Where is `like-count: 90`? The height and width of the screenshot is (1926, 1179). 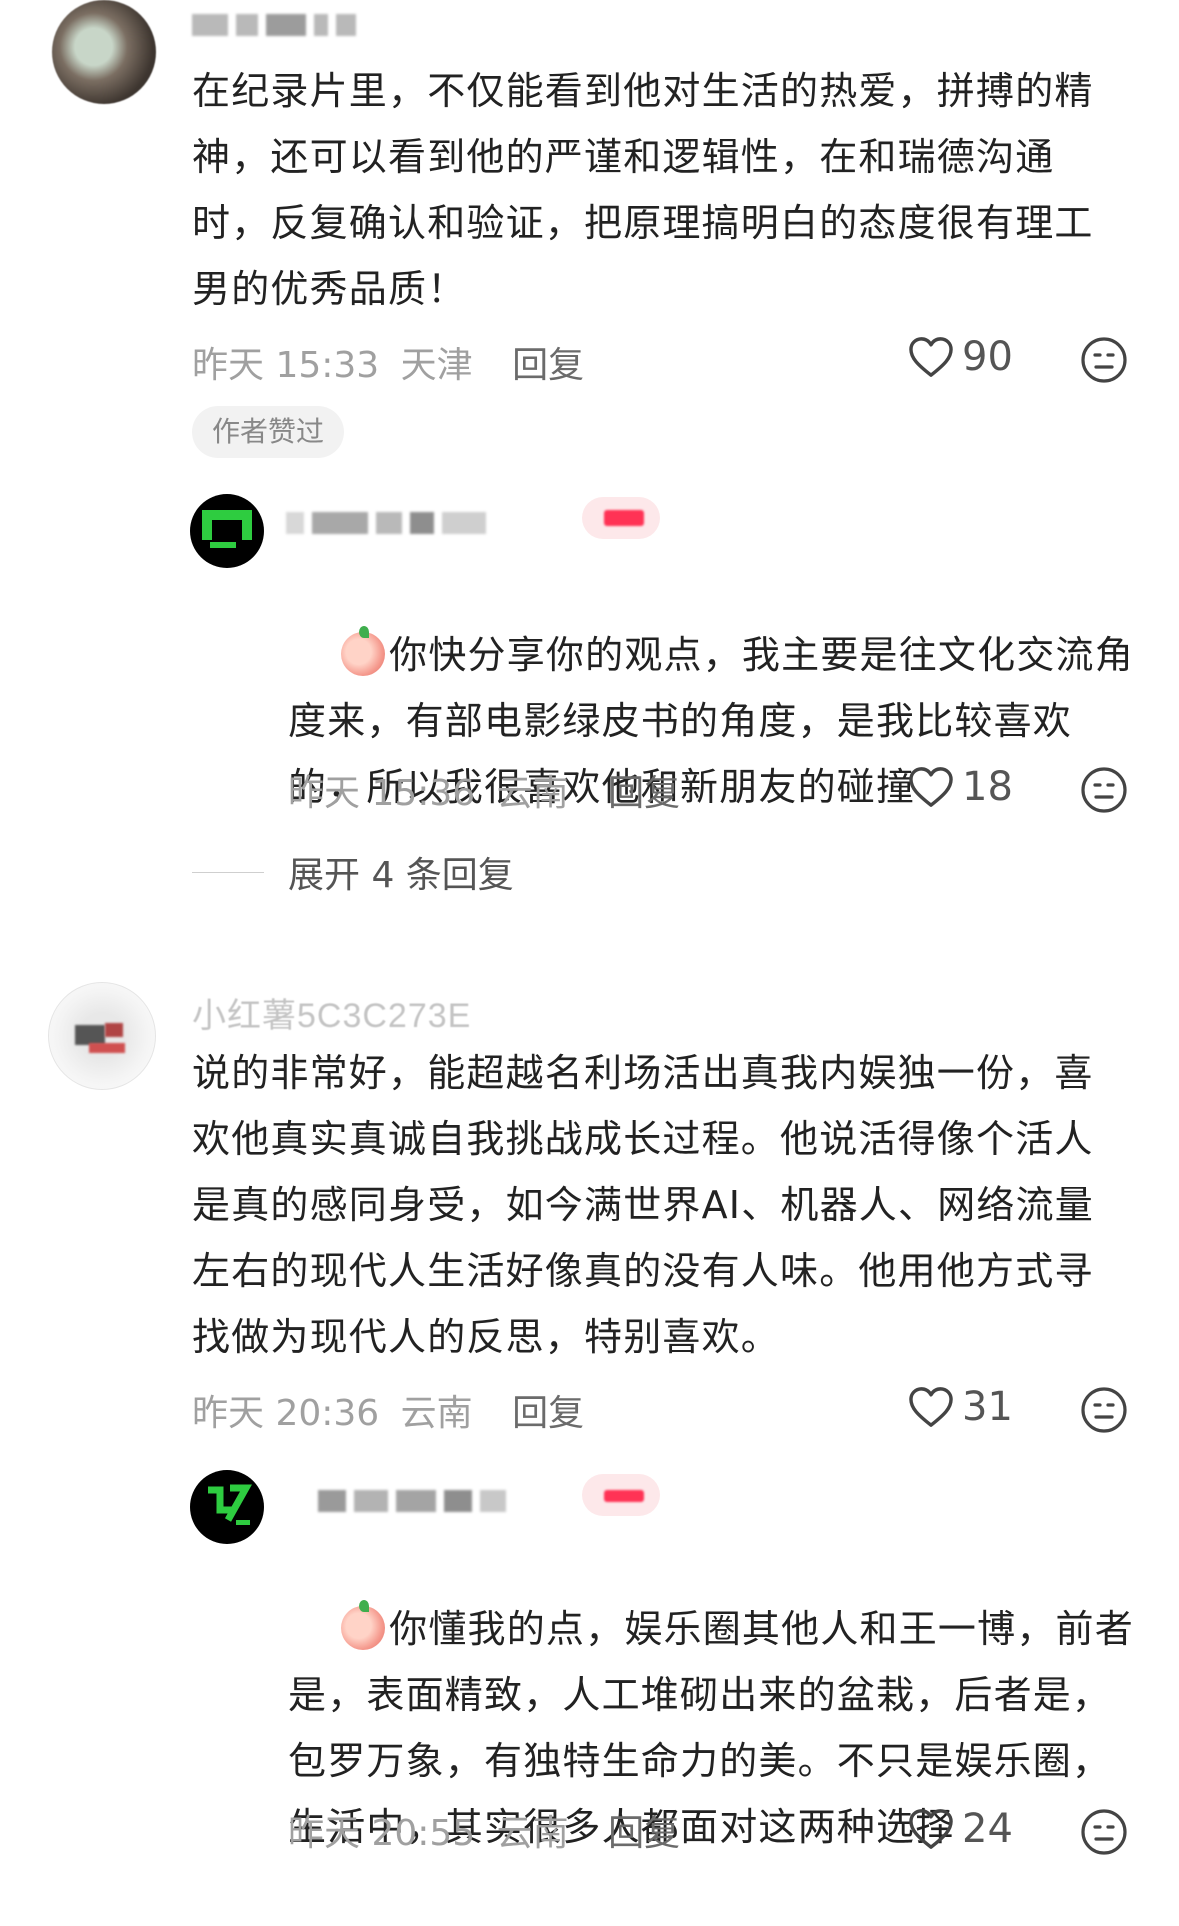 like-count: 90 is located at coordinates (987, 357).